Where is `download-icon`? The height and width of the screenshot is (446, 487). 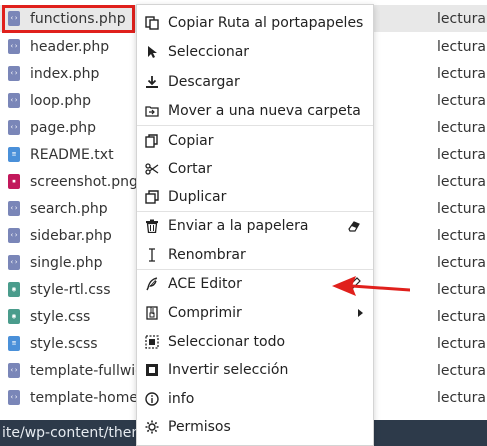 download-icon is located at coordinates (152, 82).